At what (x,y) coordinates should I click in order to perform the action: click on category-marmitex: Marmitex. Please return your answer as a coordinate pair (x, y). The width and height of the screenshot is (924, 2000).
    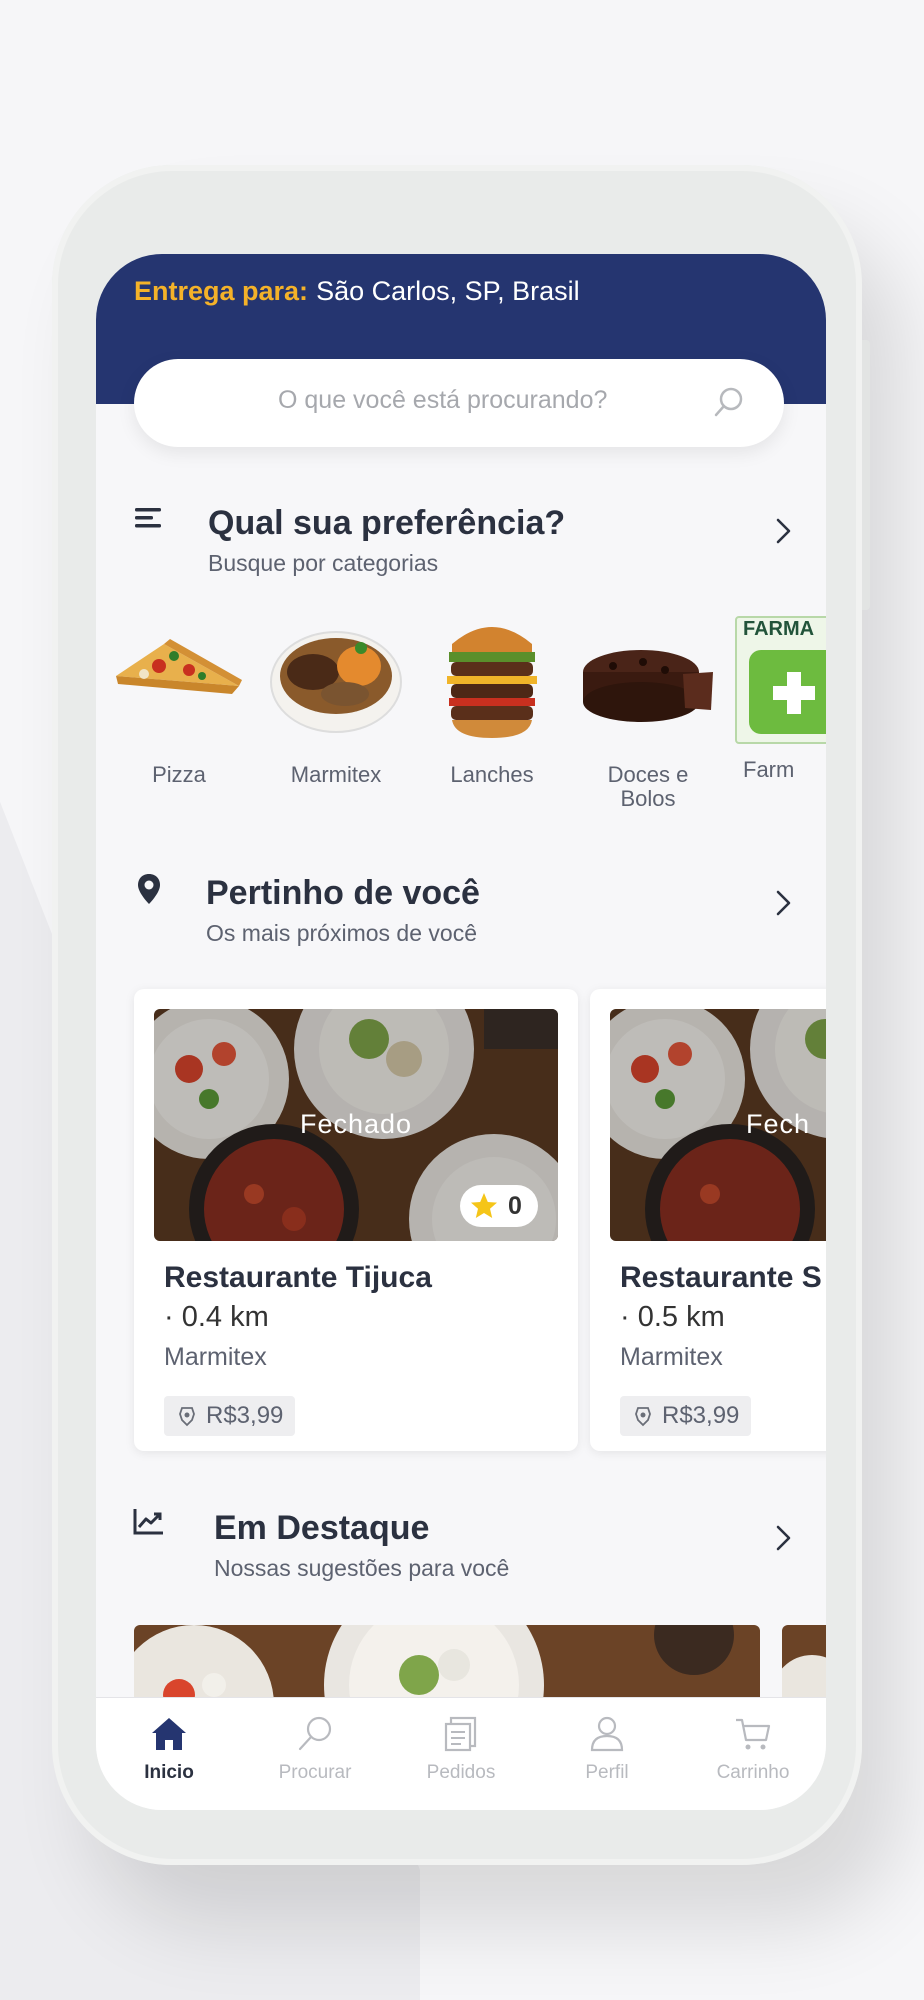
    Looking at the image, I should click on (336, 700).